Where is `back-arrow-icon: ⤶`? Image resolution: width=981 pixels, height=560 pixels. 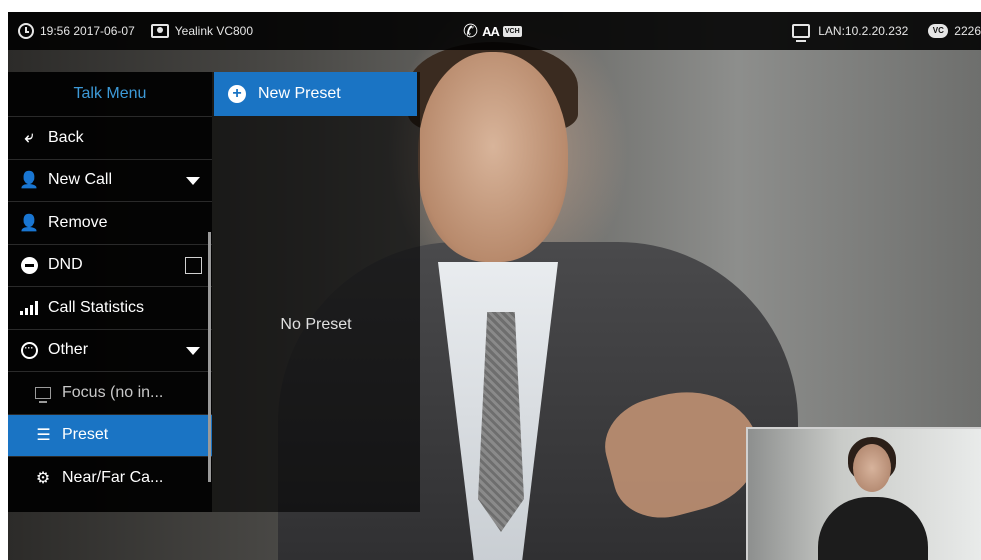 back-arrow-icon: ⤶ is located at coordinates (29, 137).